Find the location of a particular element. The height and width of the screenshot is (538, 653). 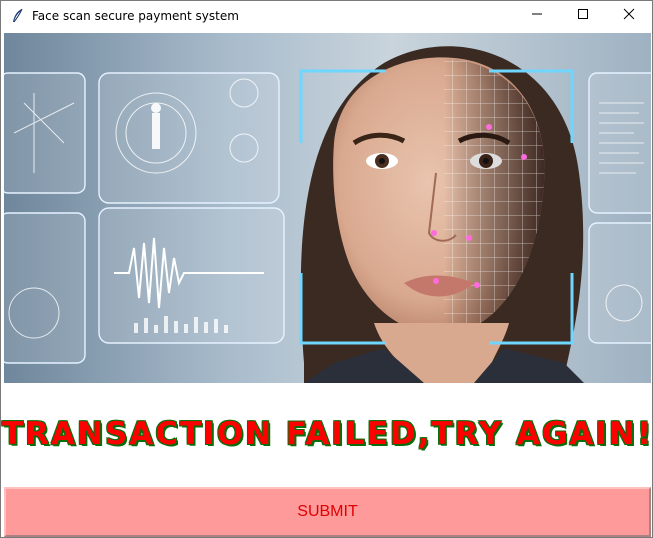

minimize-icon is located at coordinates (537, 16).